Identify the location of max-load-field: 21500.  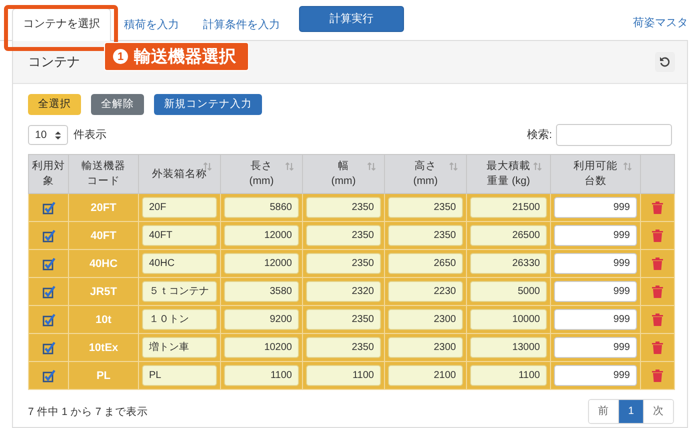
(508, 207).